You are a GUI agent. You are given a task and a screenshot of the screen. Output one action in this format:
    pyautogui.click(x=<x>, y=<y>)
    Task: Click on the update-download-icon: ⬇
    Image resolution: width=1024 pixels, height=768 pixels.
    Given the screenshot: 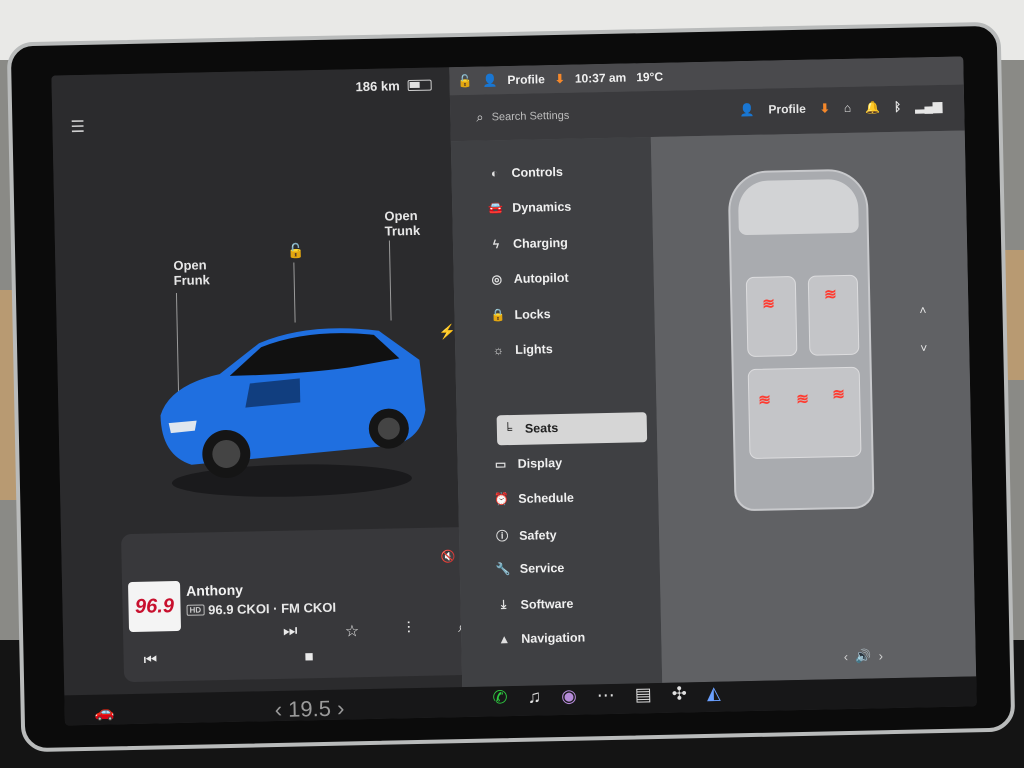 What is the action you would take?
    pyautogui.click(x=560, y=79)
    